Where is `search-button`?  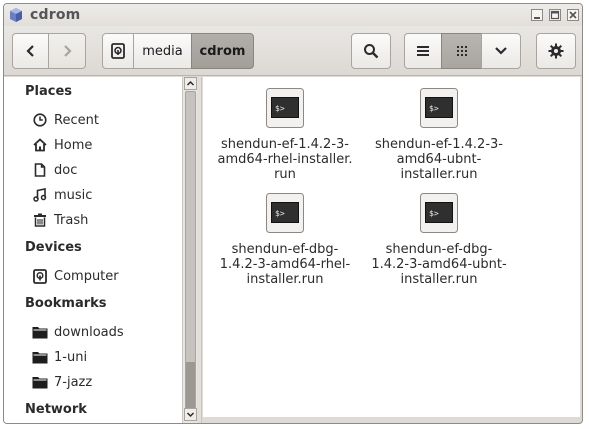 search-button is located at coordinates (371, 51).